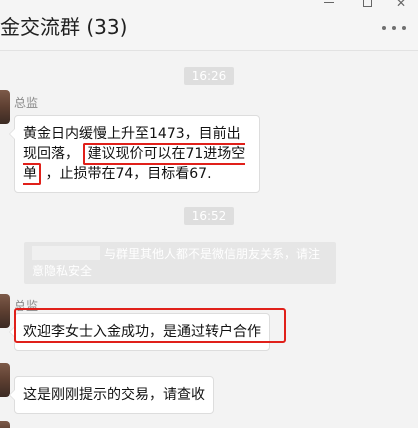  What do you see at coordinates (352, 7) in the screenshot?
I see `window-controls: ✕` at bounding box center [352, 7].